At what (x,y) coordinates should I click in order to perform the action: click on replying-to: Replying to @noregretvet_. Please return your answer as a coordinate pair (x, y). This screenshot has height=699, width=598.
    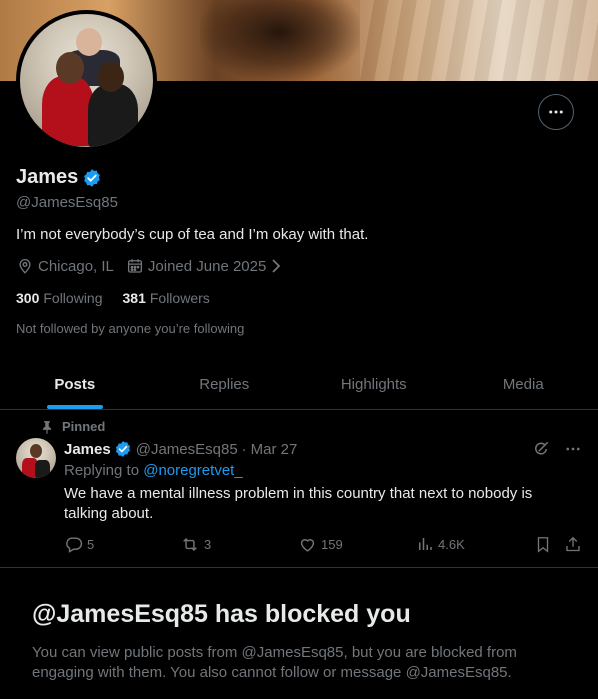
    Looking at the image, I should click on (153, 470).